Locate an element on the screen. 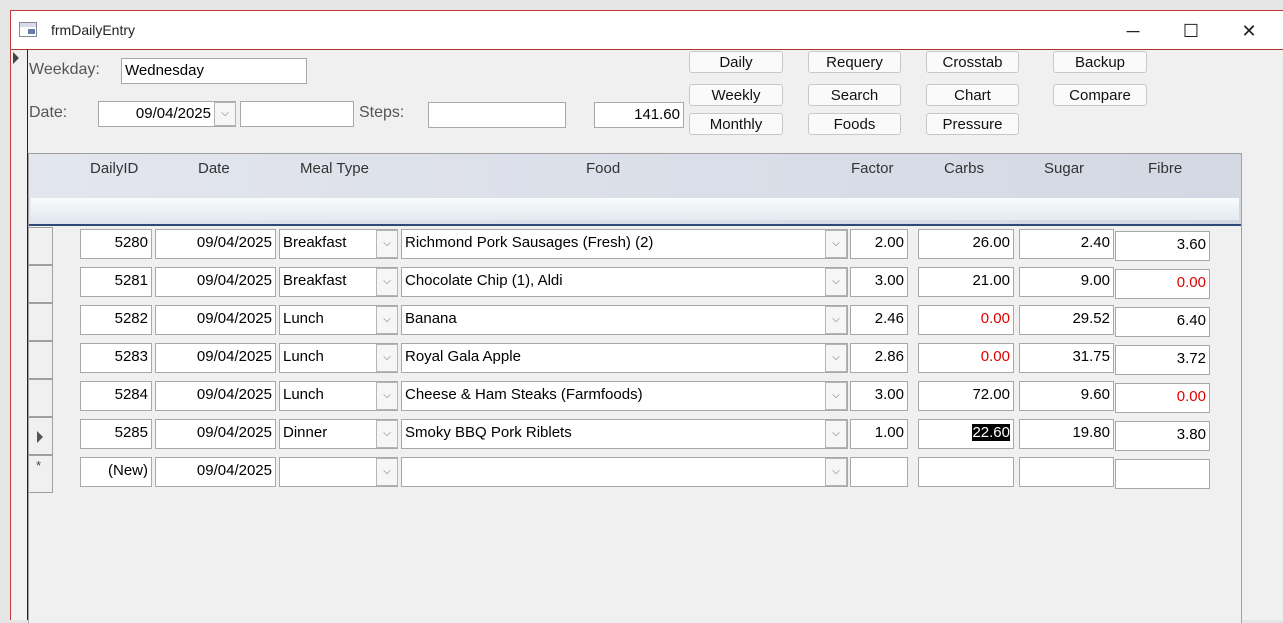  pressure-button: Pressure is located at coordinates (972, 124).